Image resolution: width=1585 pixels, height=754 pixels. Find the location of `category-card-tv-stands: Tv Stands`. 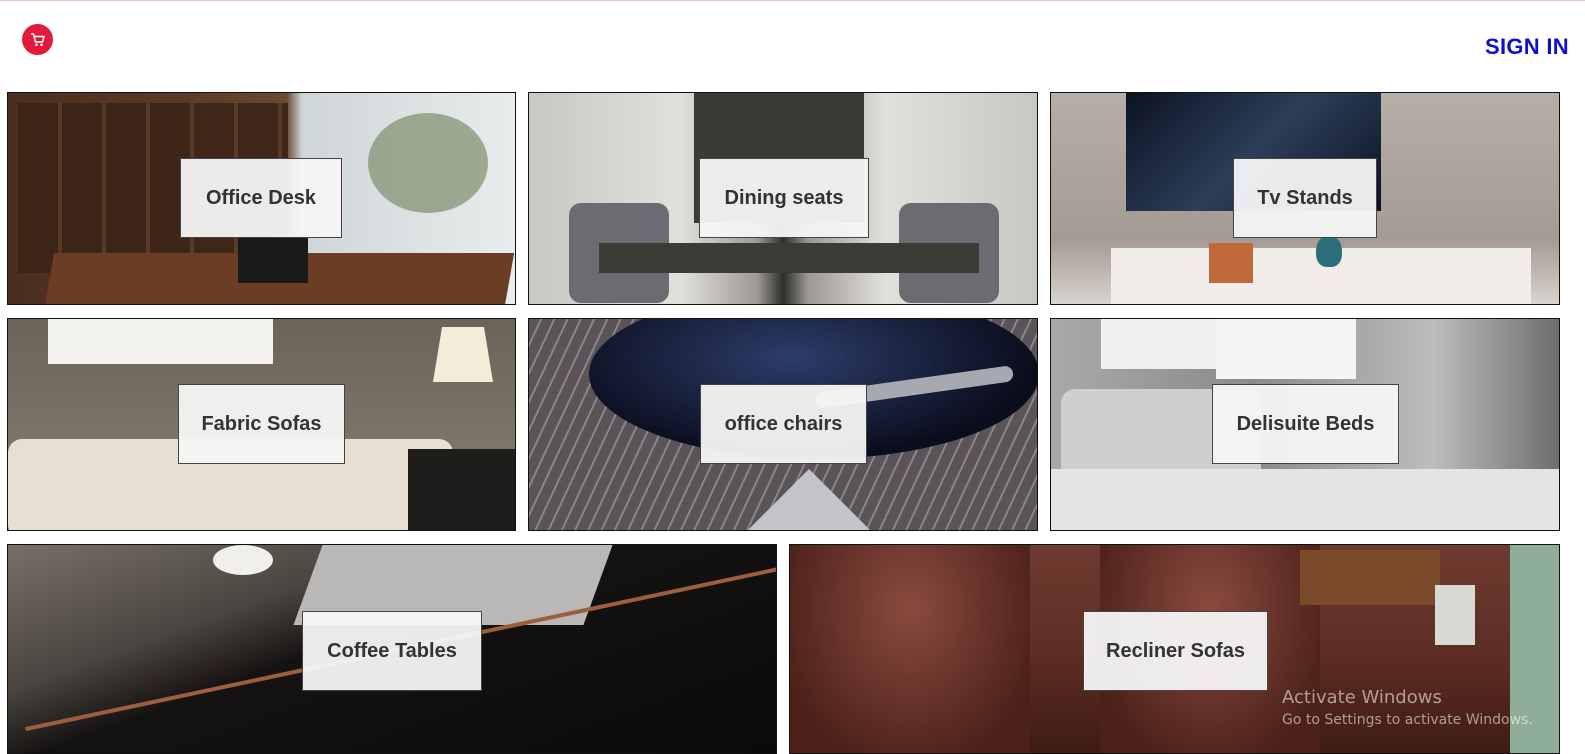

category-card-tv-stands: Tv Stands is located at coordinates (1305, 198).